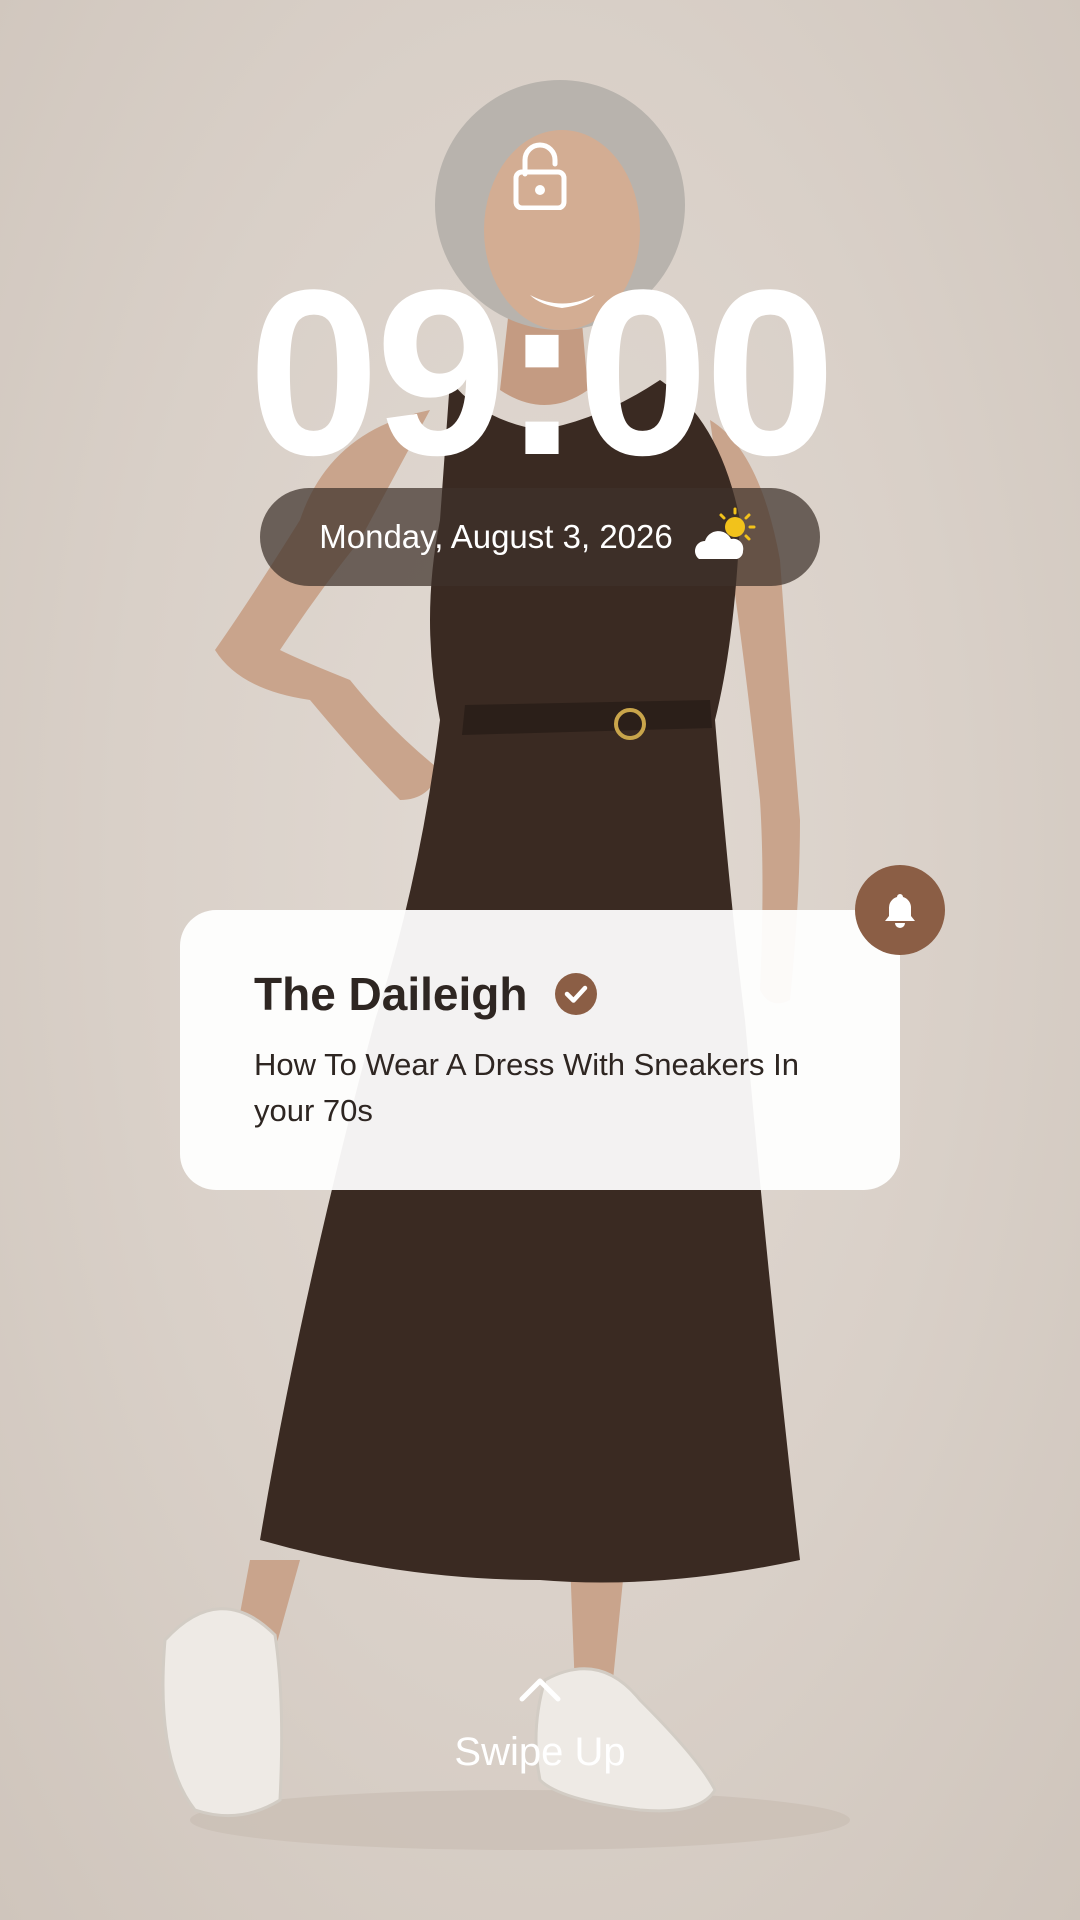  What do you see at coordinates (725, 533) in the screenshot?
I see `partly-sunny-icon` at bounding box center [725, 533].